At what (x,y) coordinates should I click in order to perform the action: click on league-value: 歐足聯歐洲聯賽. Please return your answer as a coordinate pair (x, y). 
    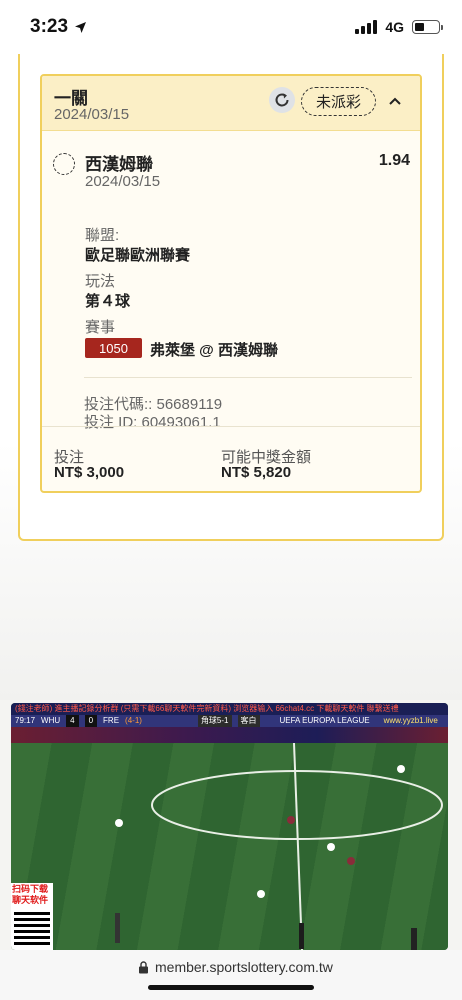
    Looking at the image, I should click on (138, 255).